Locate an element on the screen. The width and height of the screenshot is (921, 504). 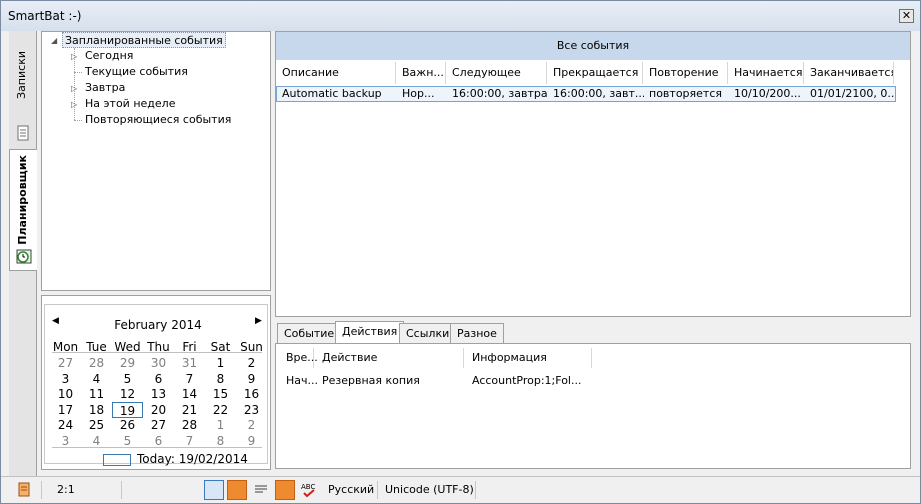
calendar-day: 12 is located at coordinates (127, 394).